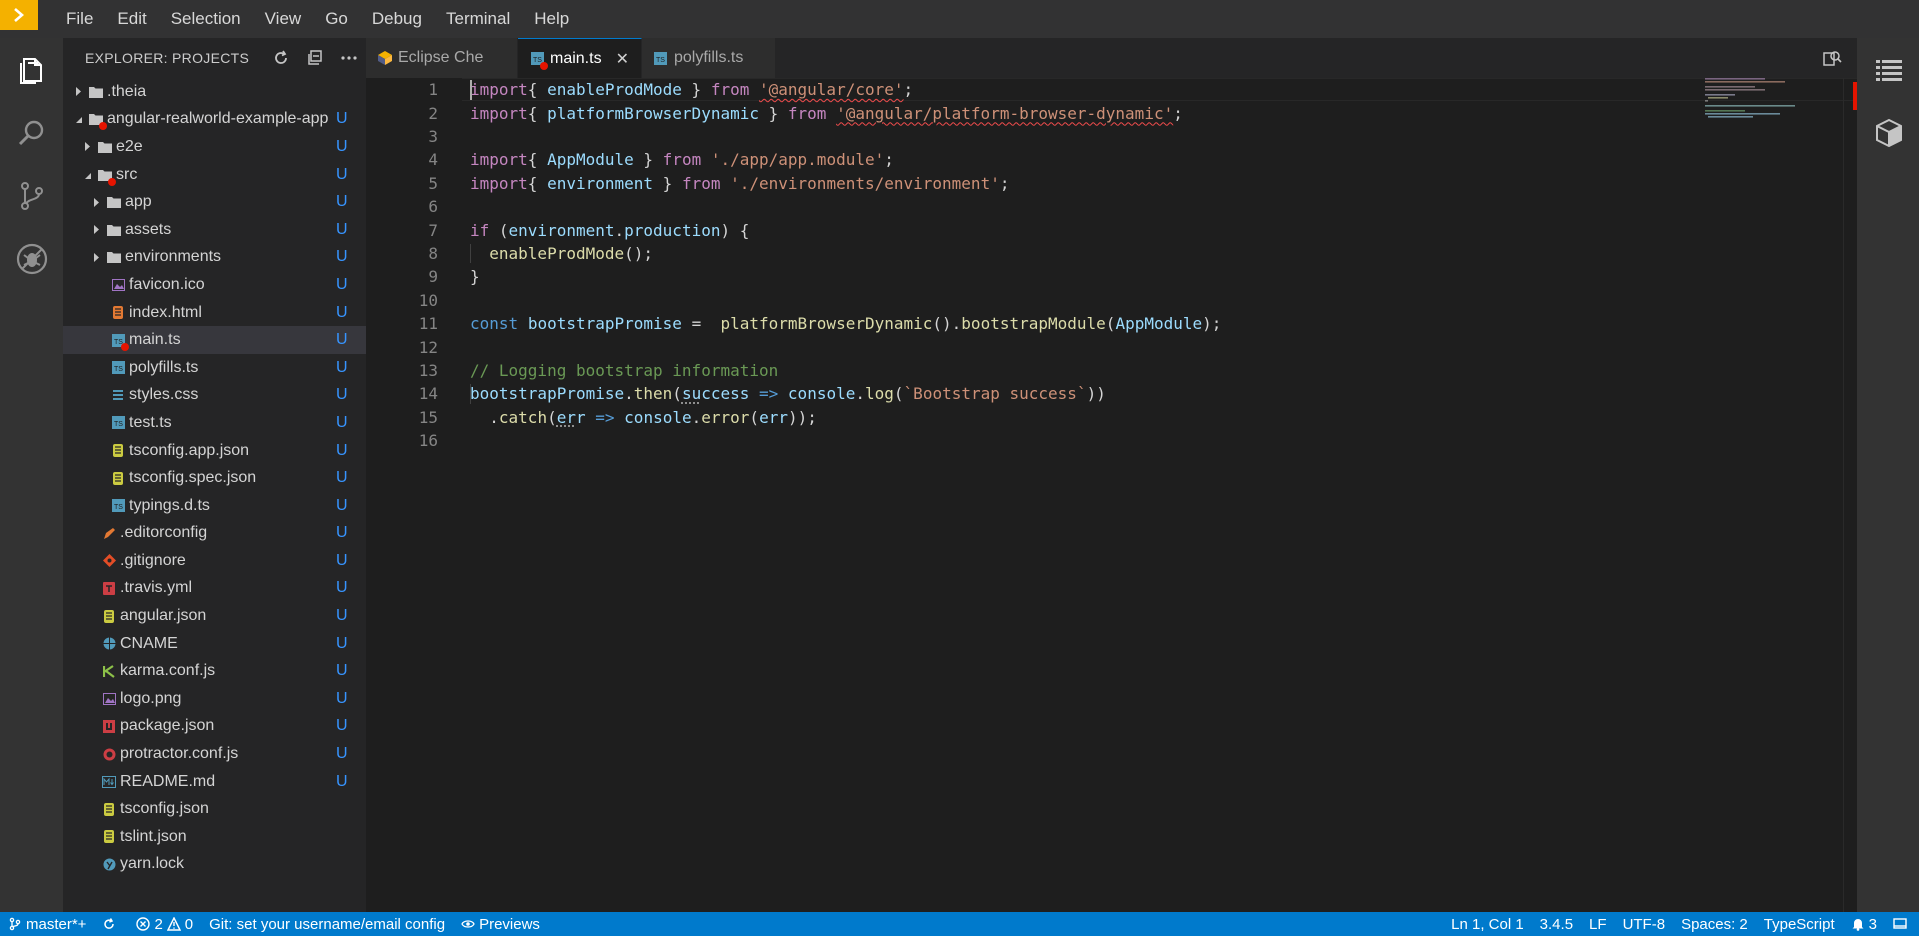 The height and width of the screenshot is (936, 1919). Describe the element at coordinates (19, 15) in the screenshot. I see `che-logo-icon` at that location.